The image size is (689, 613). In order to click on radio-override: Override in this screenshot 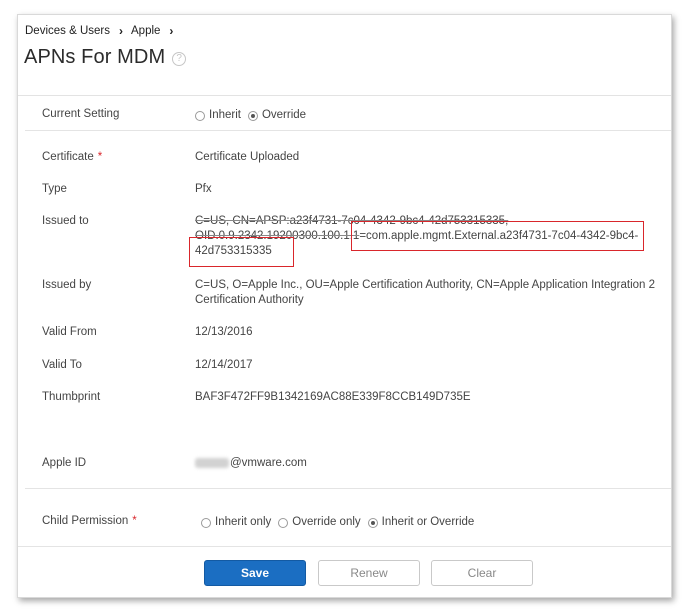, I will do `click(276, 115)`.